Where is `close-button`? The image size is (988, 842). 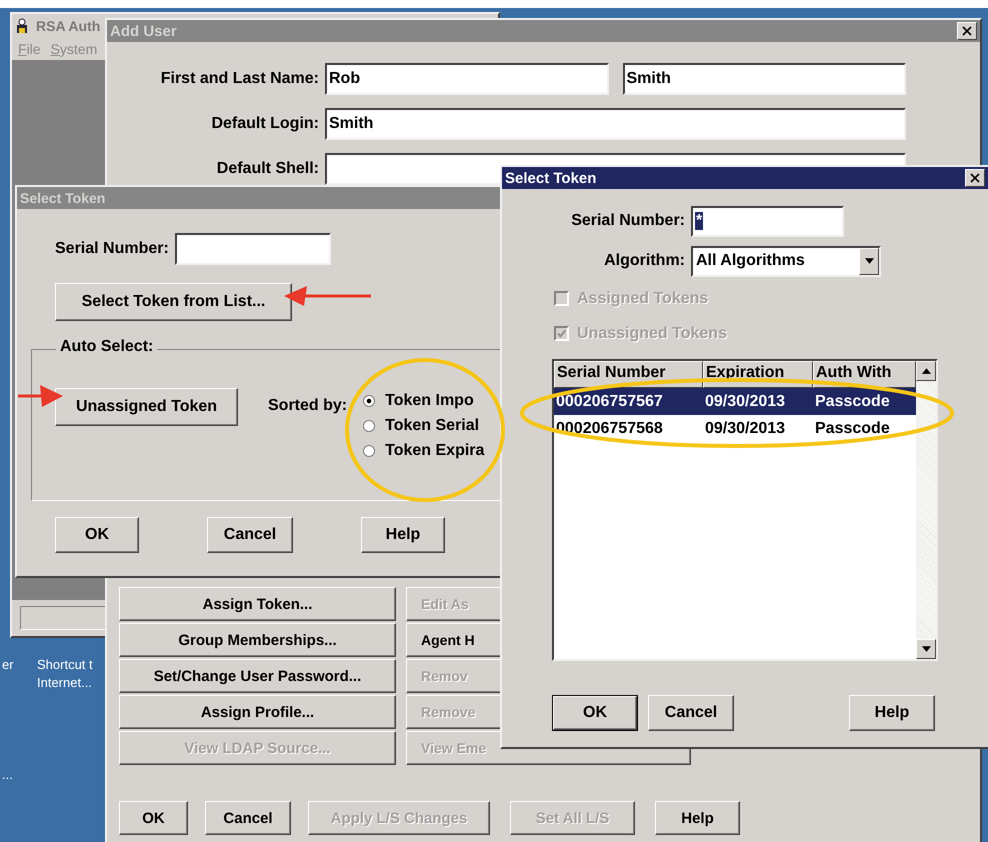 close-button is located at coordinates (975, 178).